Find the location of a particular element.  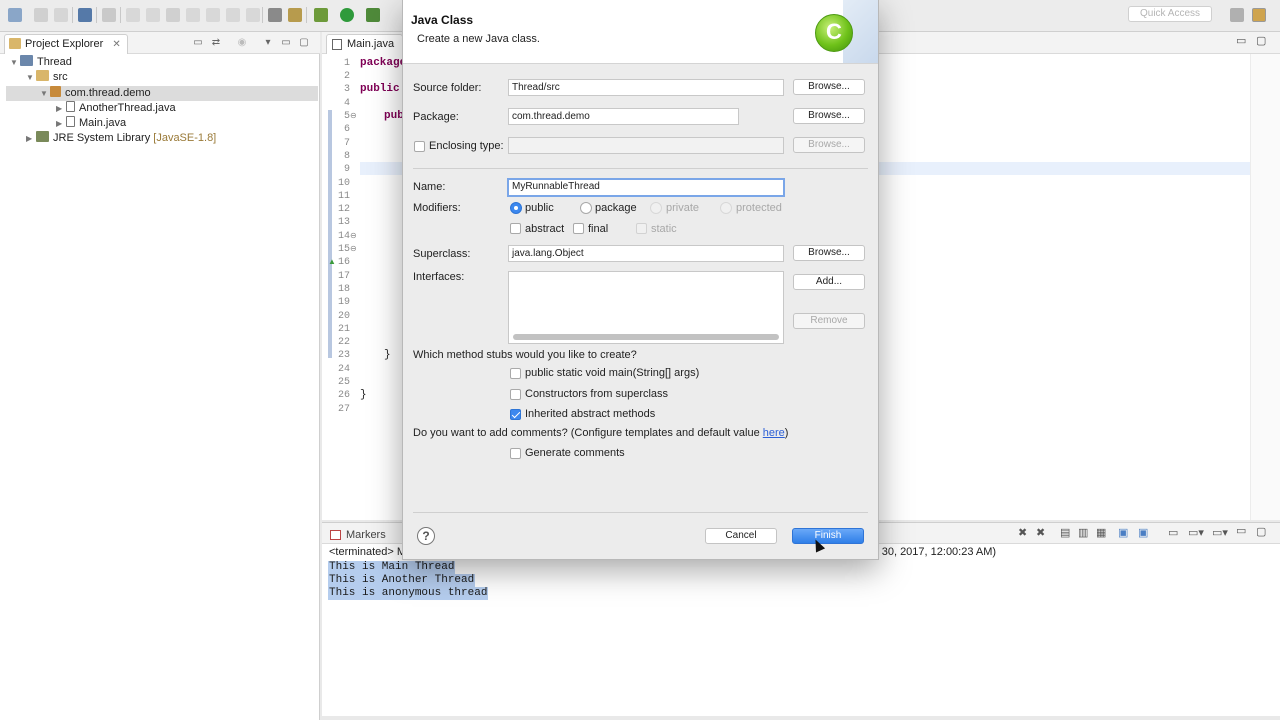

scroll-lock-icon: ▥ is located at coordinates (1083, 532).